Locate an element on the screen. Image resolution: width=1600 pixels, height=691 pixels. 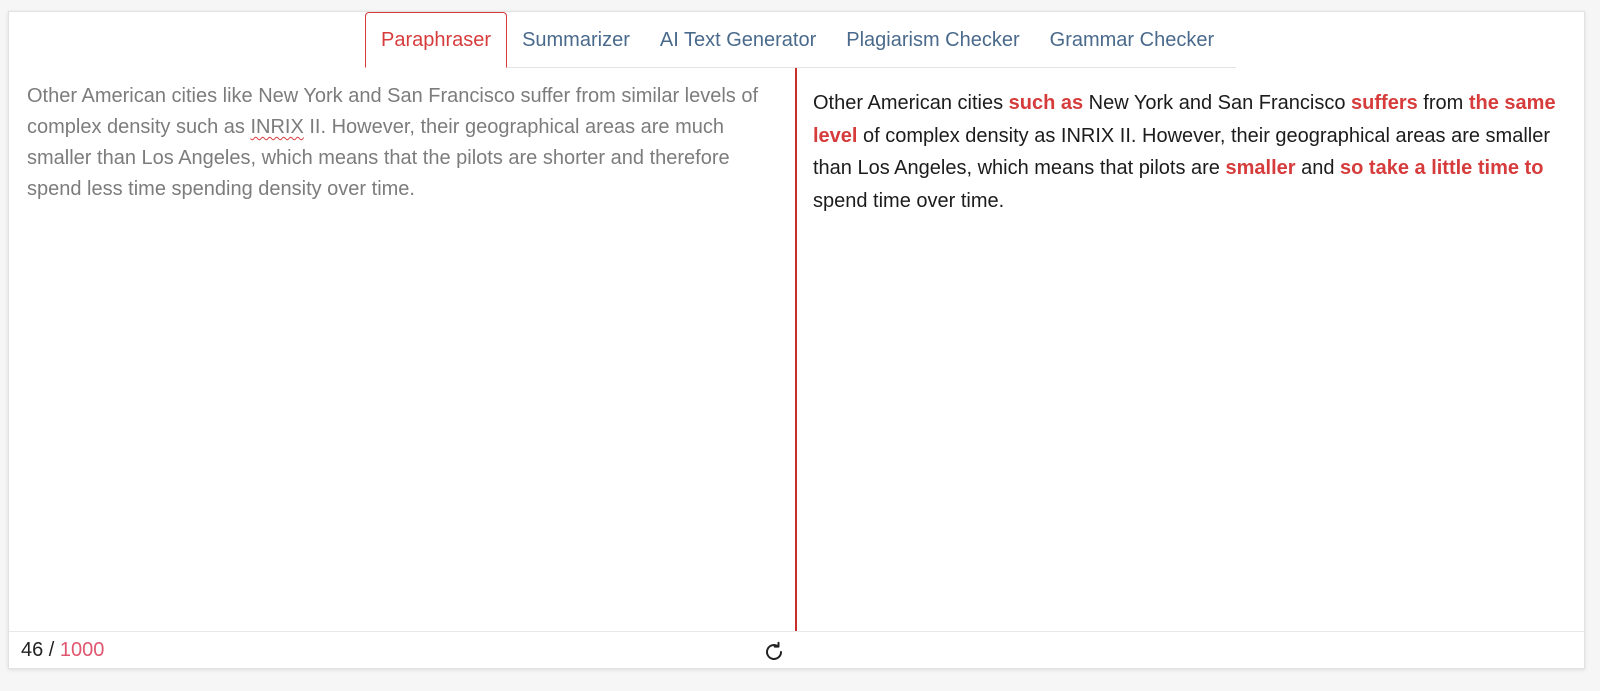
output-segment: and is located at coordinates (1318, 168).